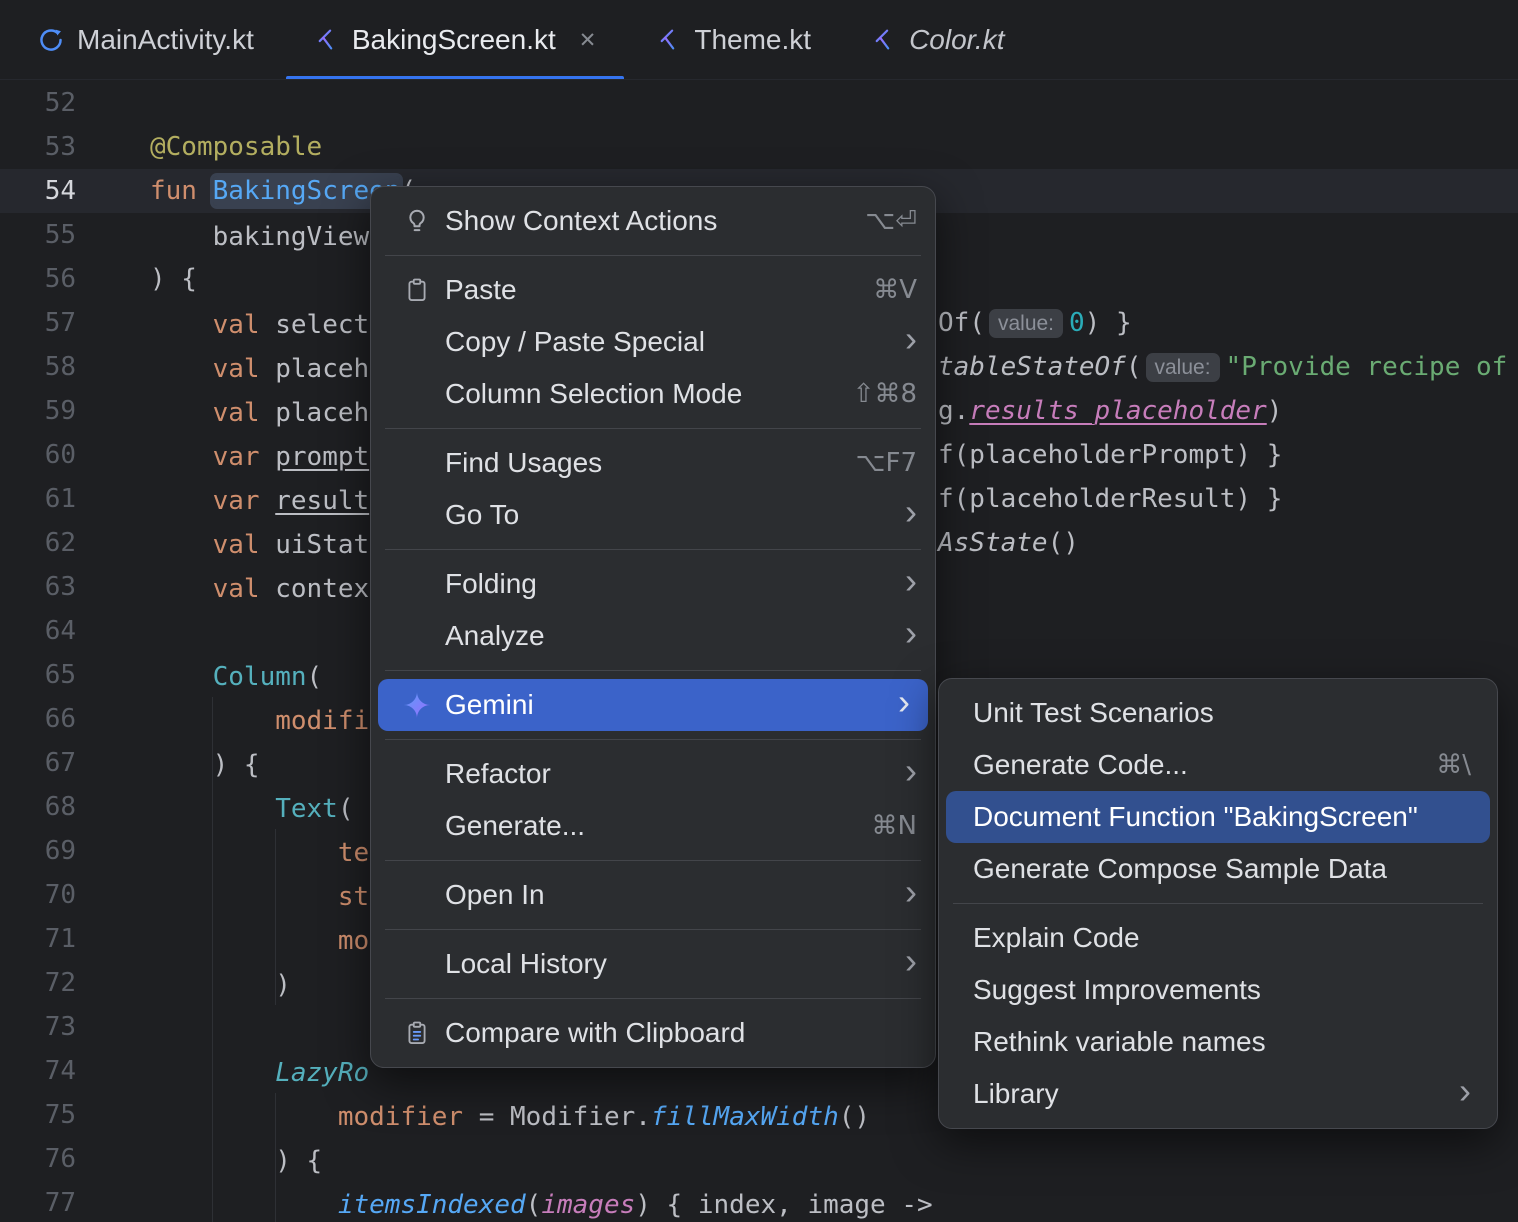 The image size is (1518, 1222). Describe the element at coordinates (581, 220) in the screenshot. I see `menu-item-label: Show Context Actions` at that location.